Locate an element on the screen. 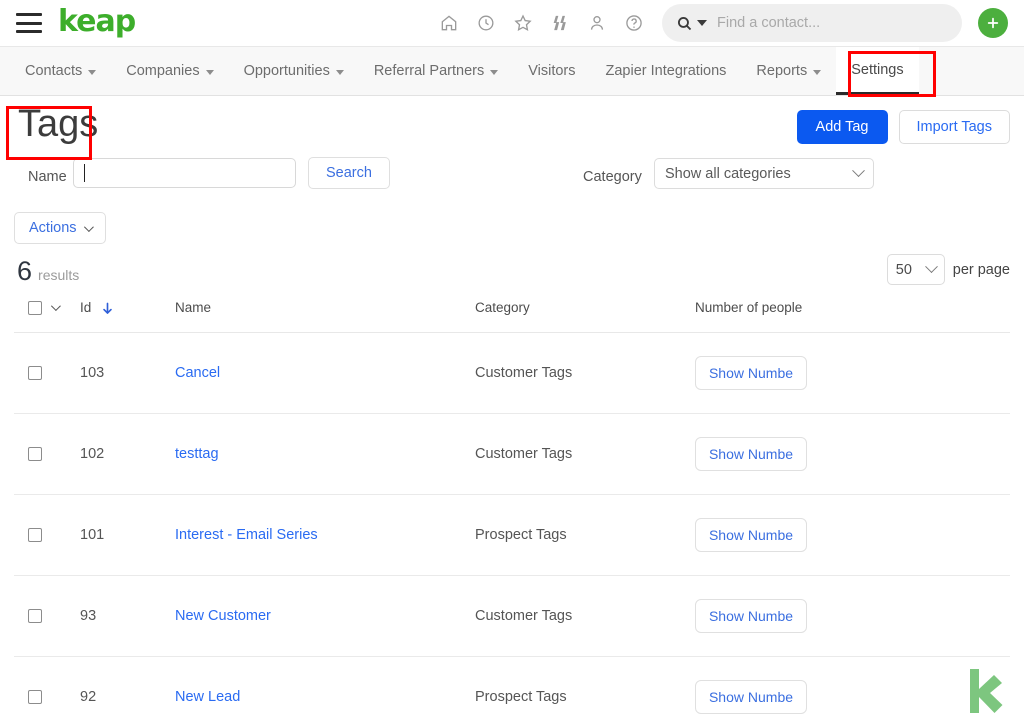 Image resolution: width=1024 pixels, height=719 pixels. actions-dropdown-button: Actions is located at coordinates (60, 228).